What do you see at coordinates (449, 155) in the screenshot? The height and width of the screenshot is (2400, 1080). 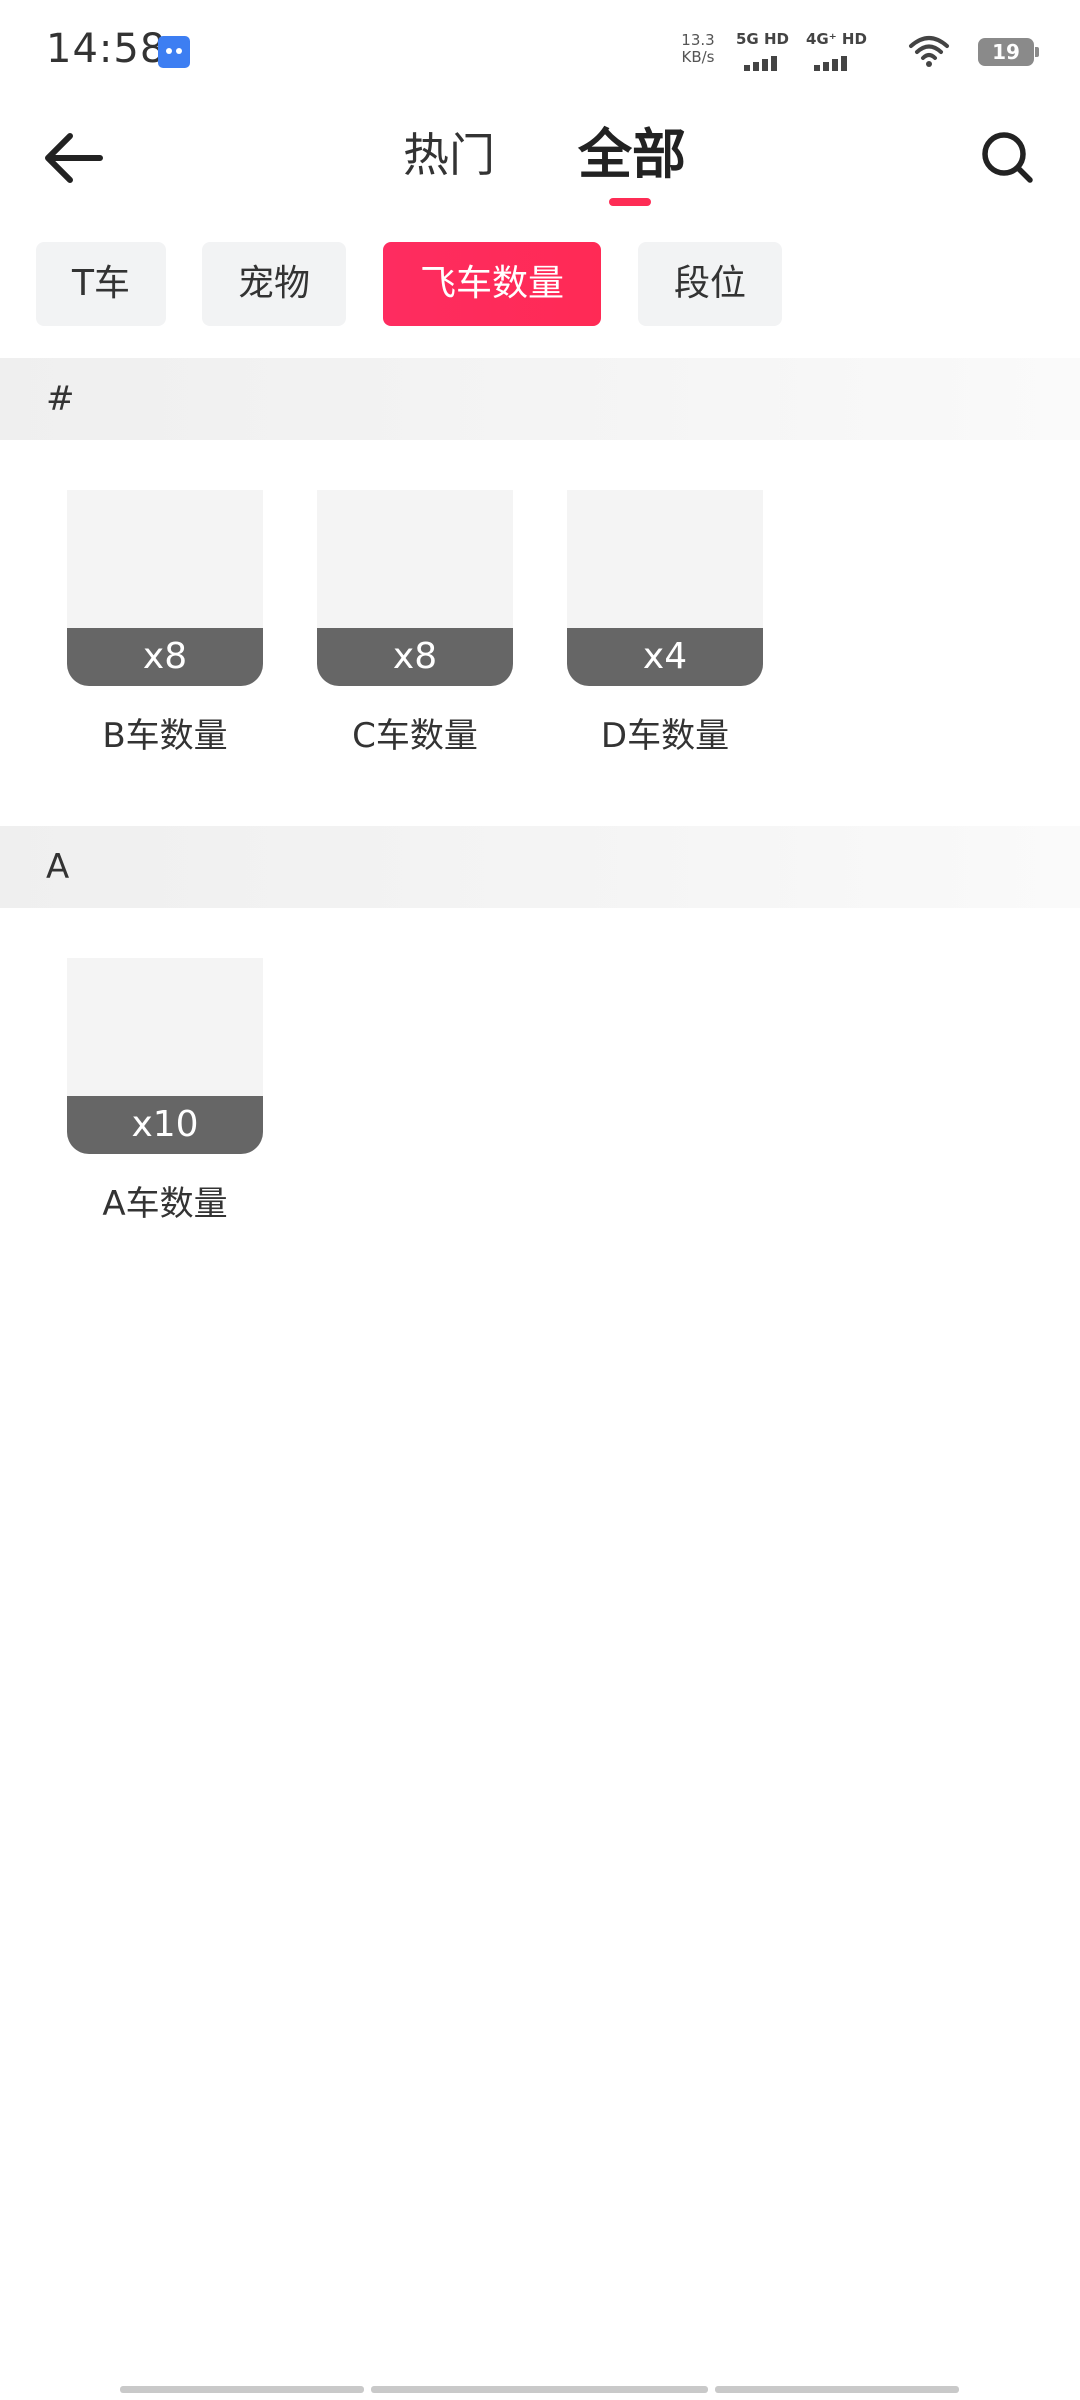 I see `tab-hot: 热门` at bounding box center [449, 155].